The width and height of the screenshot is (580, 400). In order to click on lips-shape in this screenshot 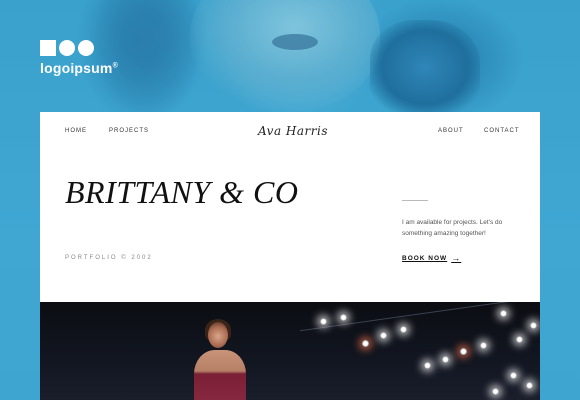, I will do `click(295, 42)`.